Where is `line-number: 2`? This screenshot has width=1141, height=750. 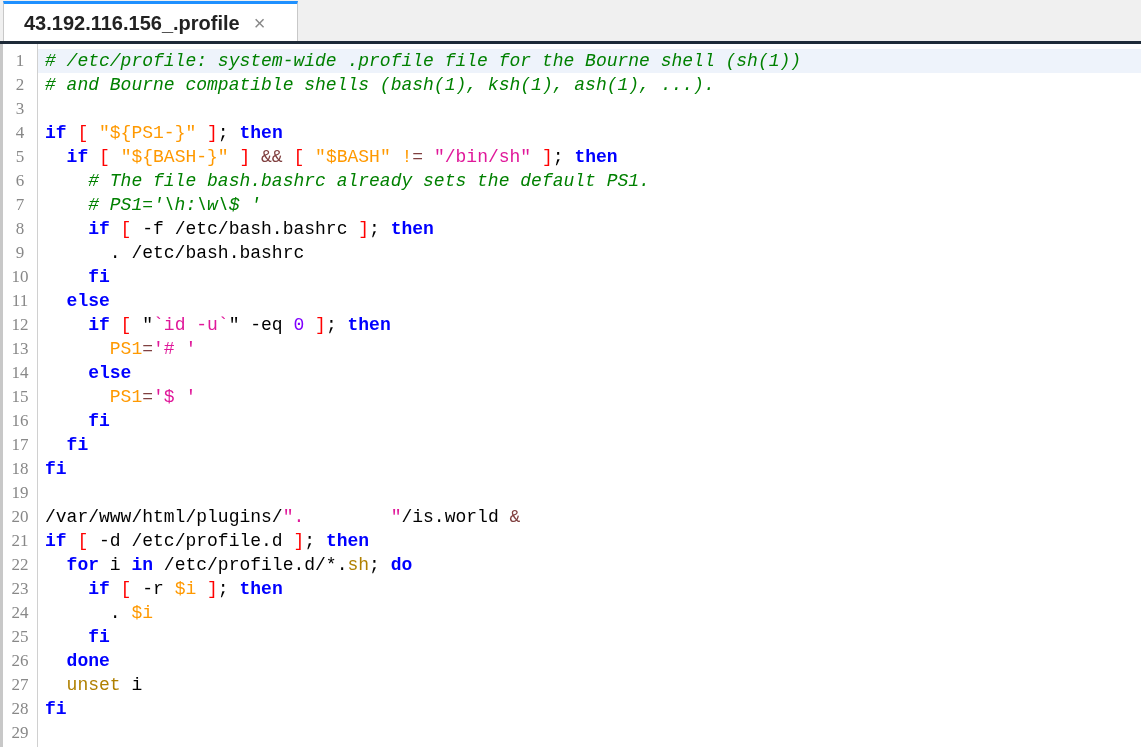
line-number: 2 is located at coordinates (20, 84).